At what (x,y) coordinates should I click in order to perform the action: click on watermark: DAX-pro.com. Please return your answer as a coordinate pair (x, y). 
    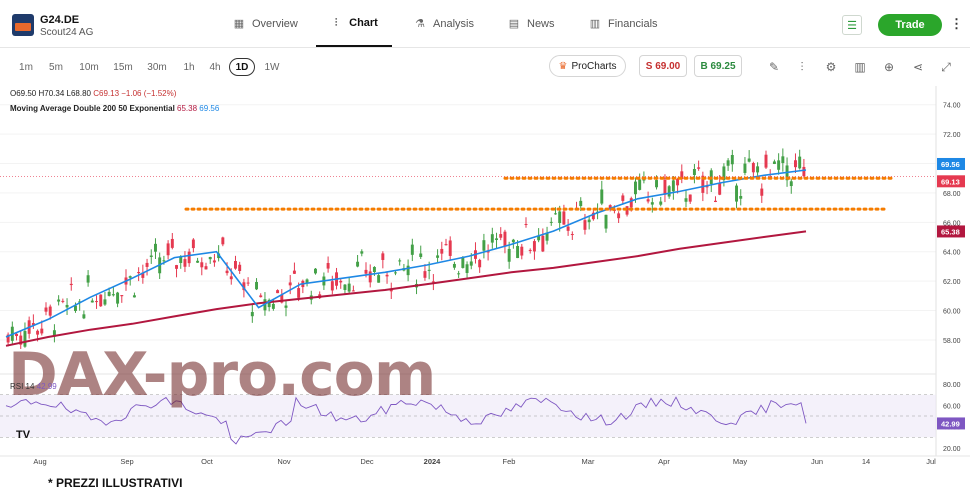
    Looking at the image, I should click on (222, 375).